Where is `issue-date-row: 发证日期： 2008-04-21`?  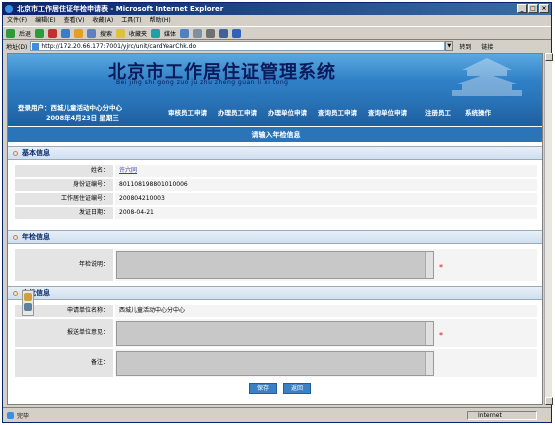 issue-date-row: 发证日期： 2008-04-21 is located at coordinates (276, 213).